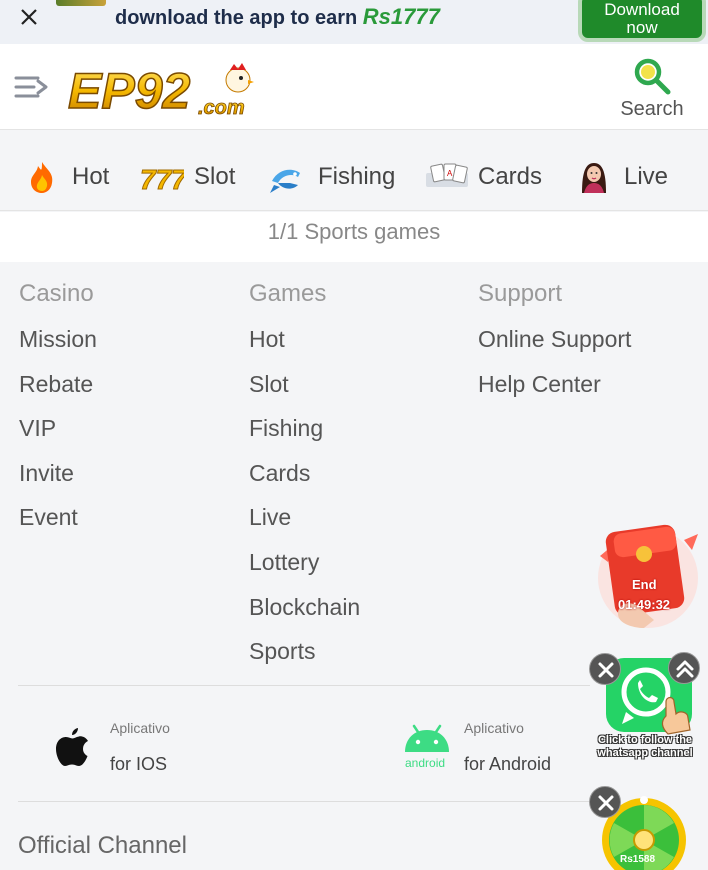 This screenshot has width=708, height=870. I want to click on apple-icon, so click(72, 747).